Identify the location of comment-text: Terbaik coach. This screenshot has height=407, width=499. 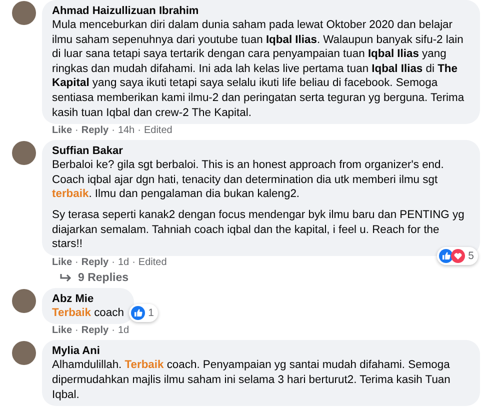
(88, 313).